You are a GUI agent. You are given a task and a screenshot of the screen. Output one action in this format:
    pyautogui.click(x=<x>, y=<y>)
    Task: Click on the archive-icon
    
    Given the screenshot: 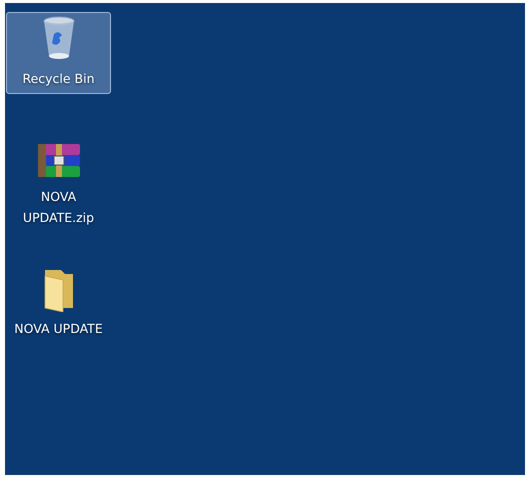 What is the action you would take?
    pyautogui.click(x=59, y=161)
    